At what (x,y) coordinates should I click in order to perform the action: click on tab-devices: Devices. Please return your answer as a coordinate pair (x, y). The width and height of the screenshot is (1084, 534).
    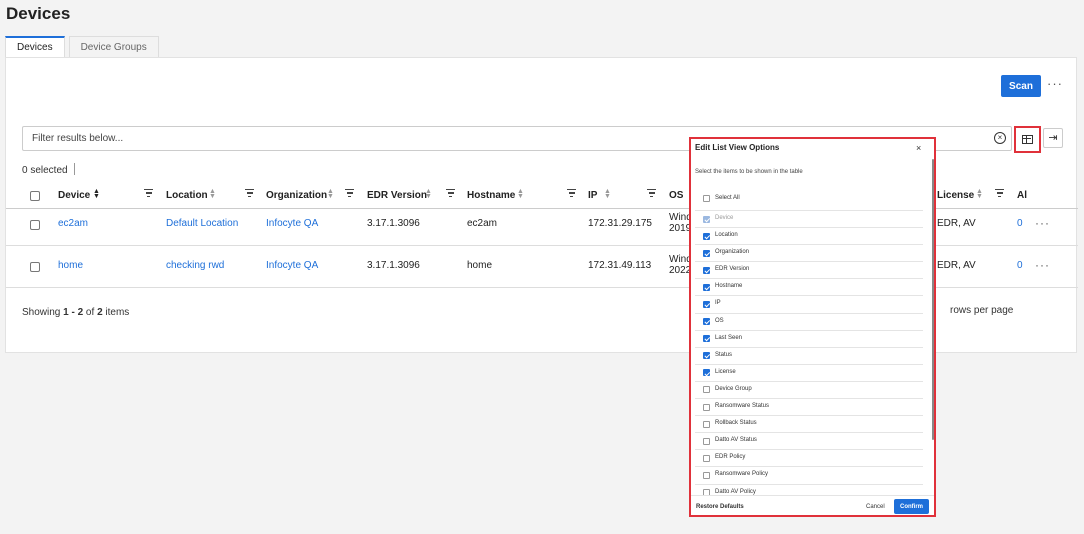
    Looking at the image, I should click on (35, 47).